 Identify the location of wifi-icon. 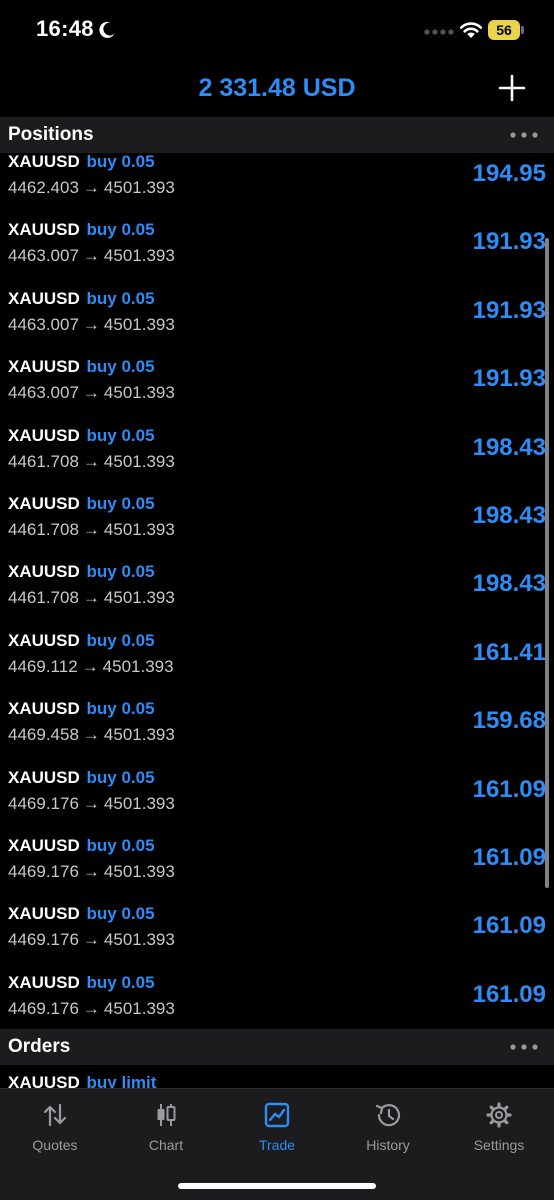
(471, 30).